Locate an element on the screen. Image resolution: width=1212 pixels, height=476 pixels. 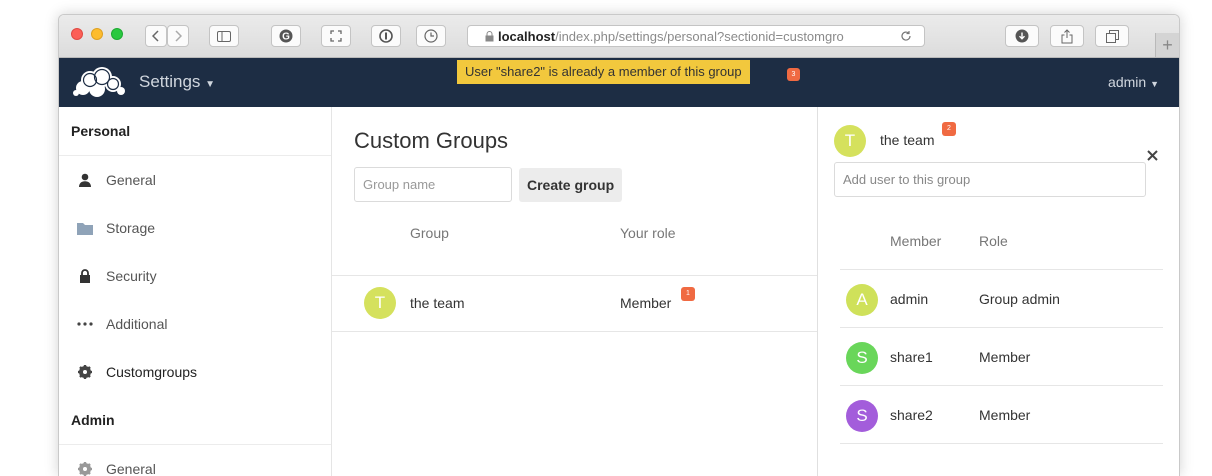
sidebar-item-storage: Storage is located at coordinates (195, 228).